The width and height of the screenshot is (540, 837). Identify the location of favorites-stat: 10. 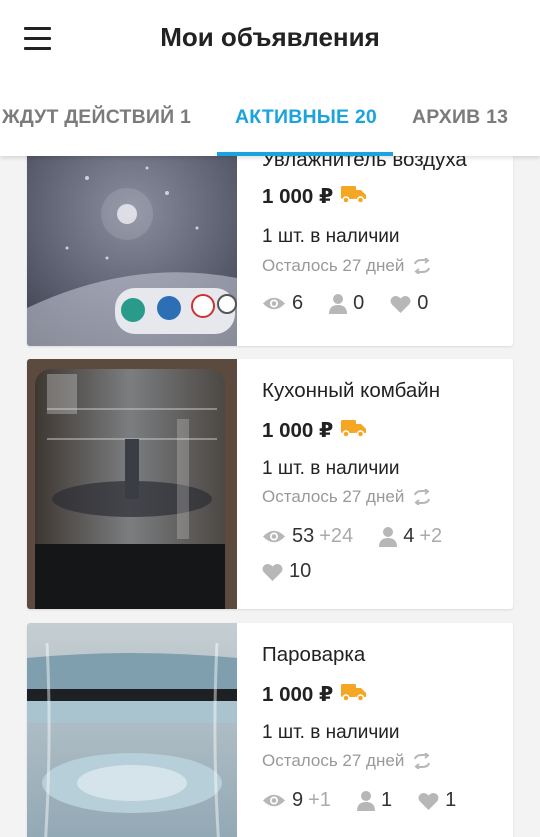
(286, 571).